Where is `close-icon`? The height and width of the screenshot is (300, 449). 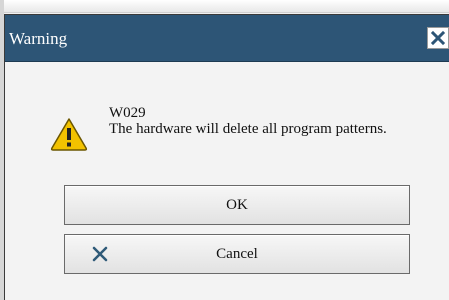 close-icon is located at coordinates (438, 38).